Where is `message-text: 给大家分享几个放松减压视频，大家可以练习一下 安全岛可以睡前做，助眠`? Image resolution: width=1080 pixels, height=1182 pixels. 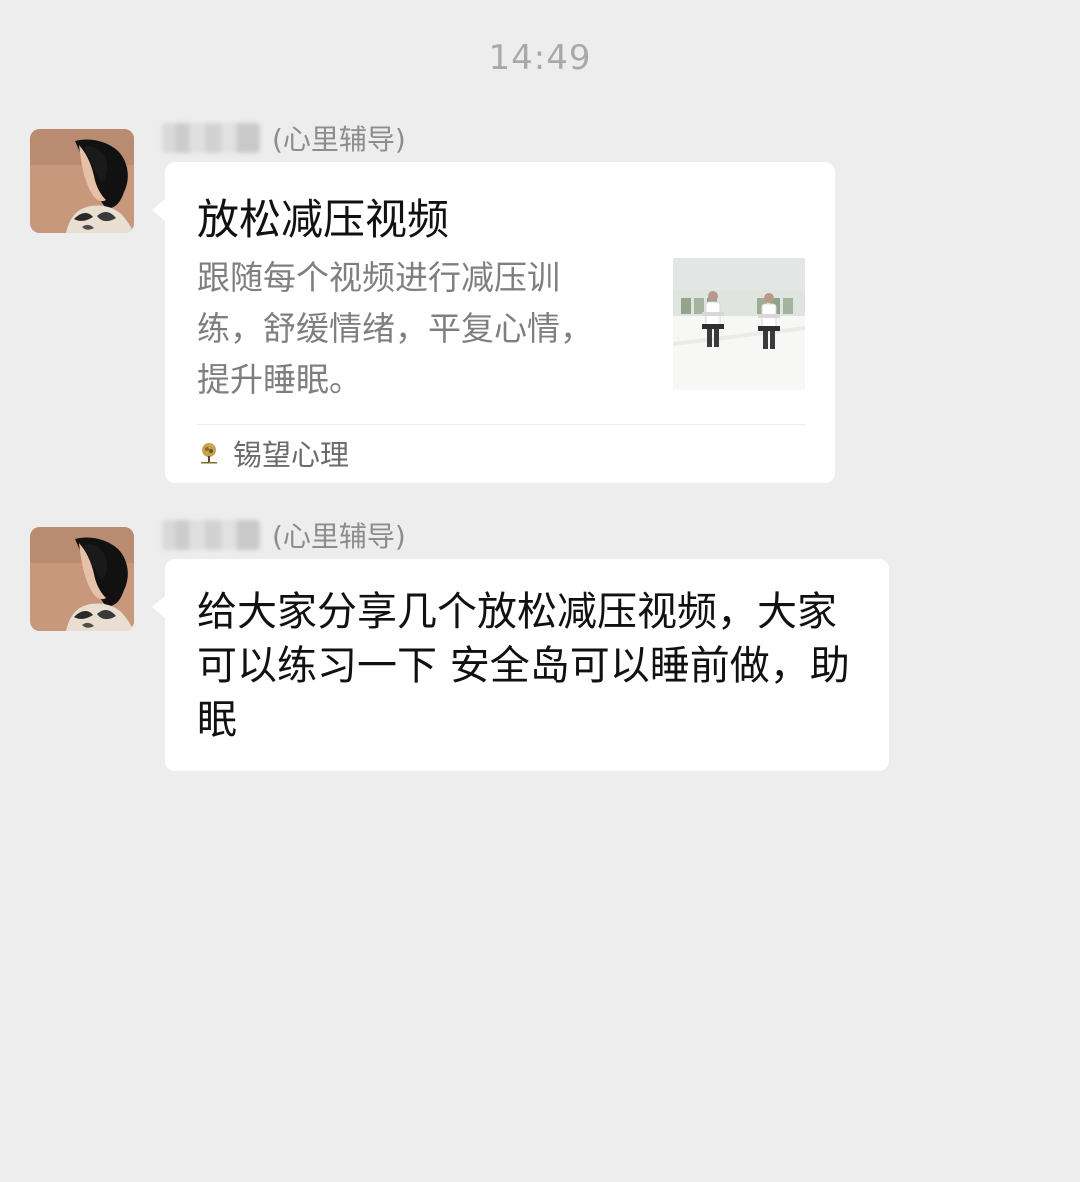 message-text: 给大家分享几个放松减压视频，大家可以练习一下 安全岛可以睡前做，助眠 is located at coordinates (523, 666).